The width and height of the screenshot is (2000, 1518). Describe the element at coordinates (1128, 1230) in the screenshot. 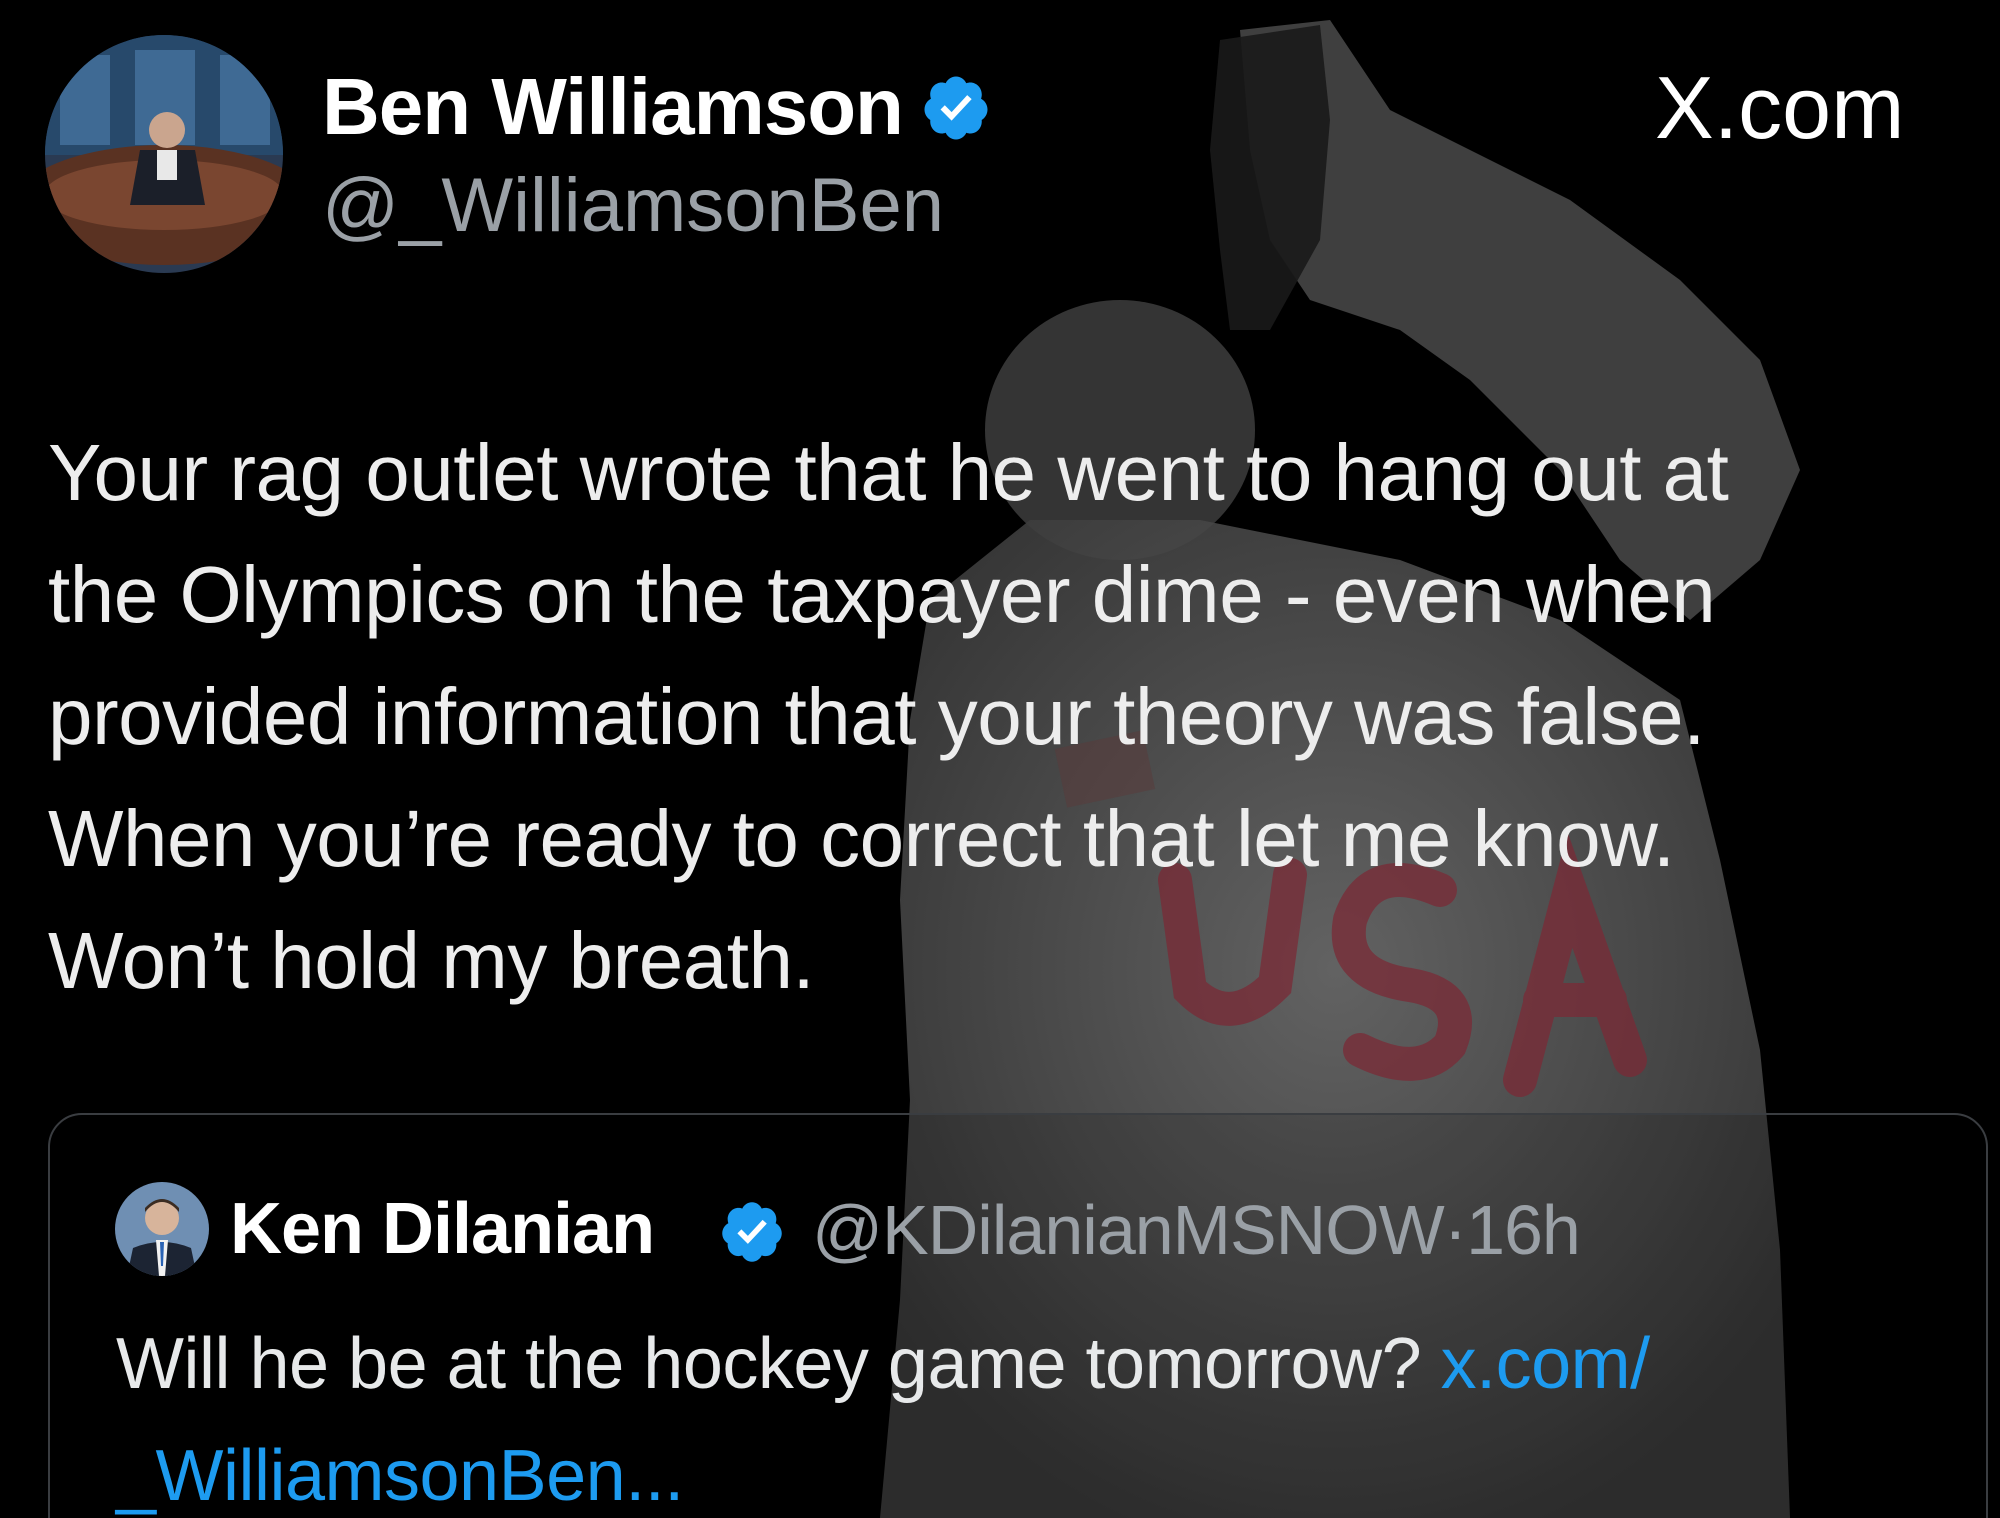

I see `quoted-author-handle: @KDilanianMSNOW` at that location.